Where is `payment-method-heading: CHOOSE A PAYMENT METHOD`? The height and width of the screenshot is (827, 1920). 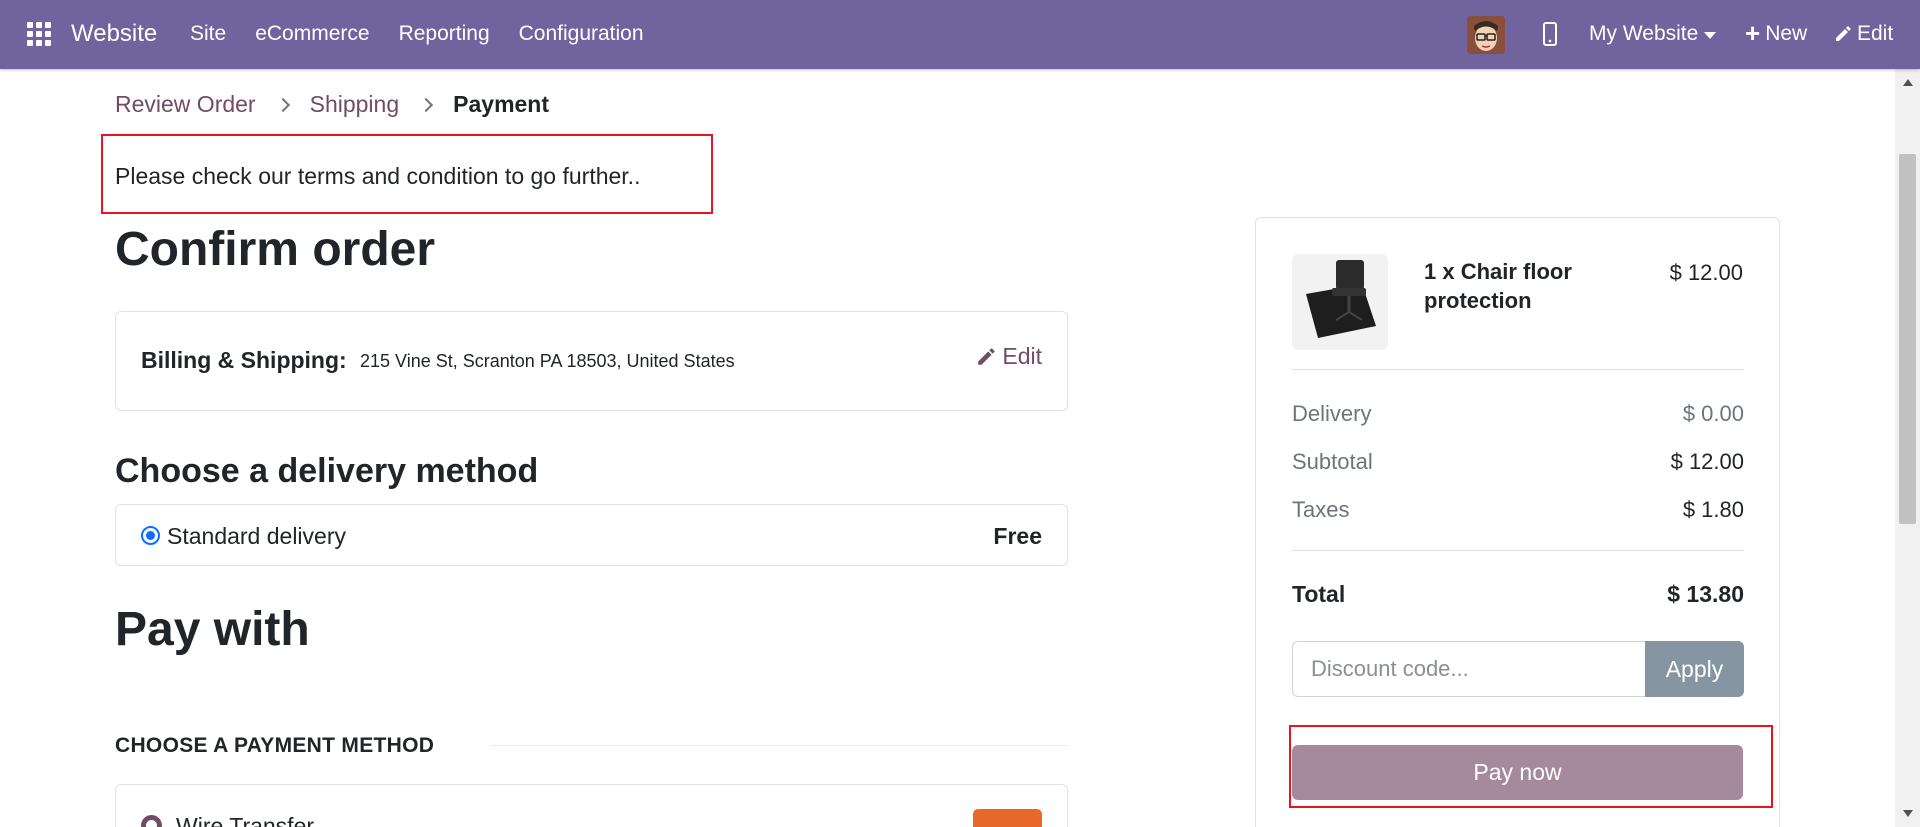 payment-method-heading: CHOOSE A PAYMENT METHOD is located at coordinates (275, 745).